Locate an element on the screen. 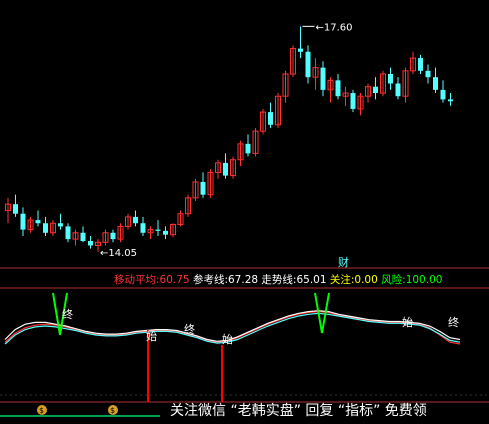  legend-ref-label: 参考线: is located at coordinates (210, 280).